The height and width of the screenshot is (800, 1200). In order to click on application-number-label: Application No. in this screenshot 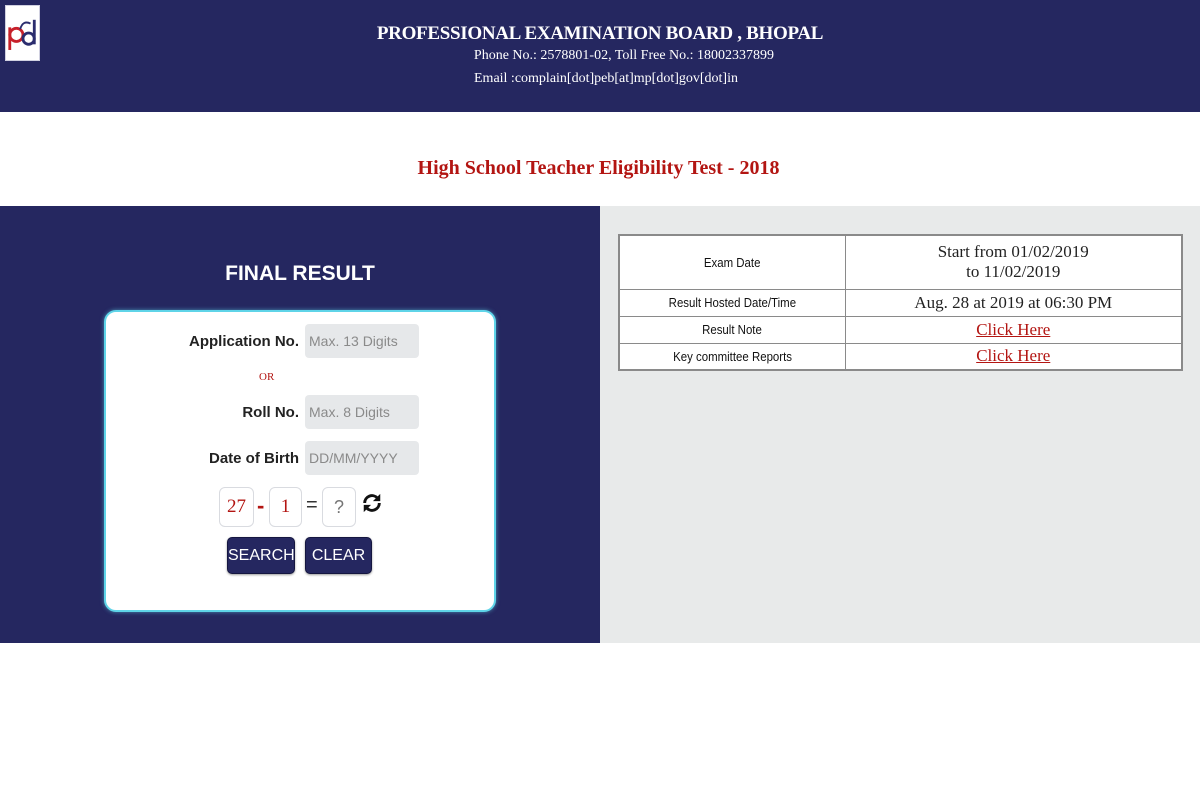, I will do `click(244, 341)`.